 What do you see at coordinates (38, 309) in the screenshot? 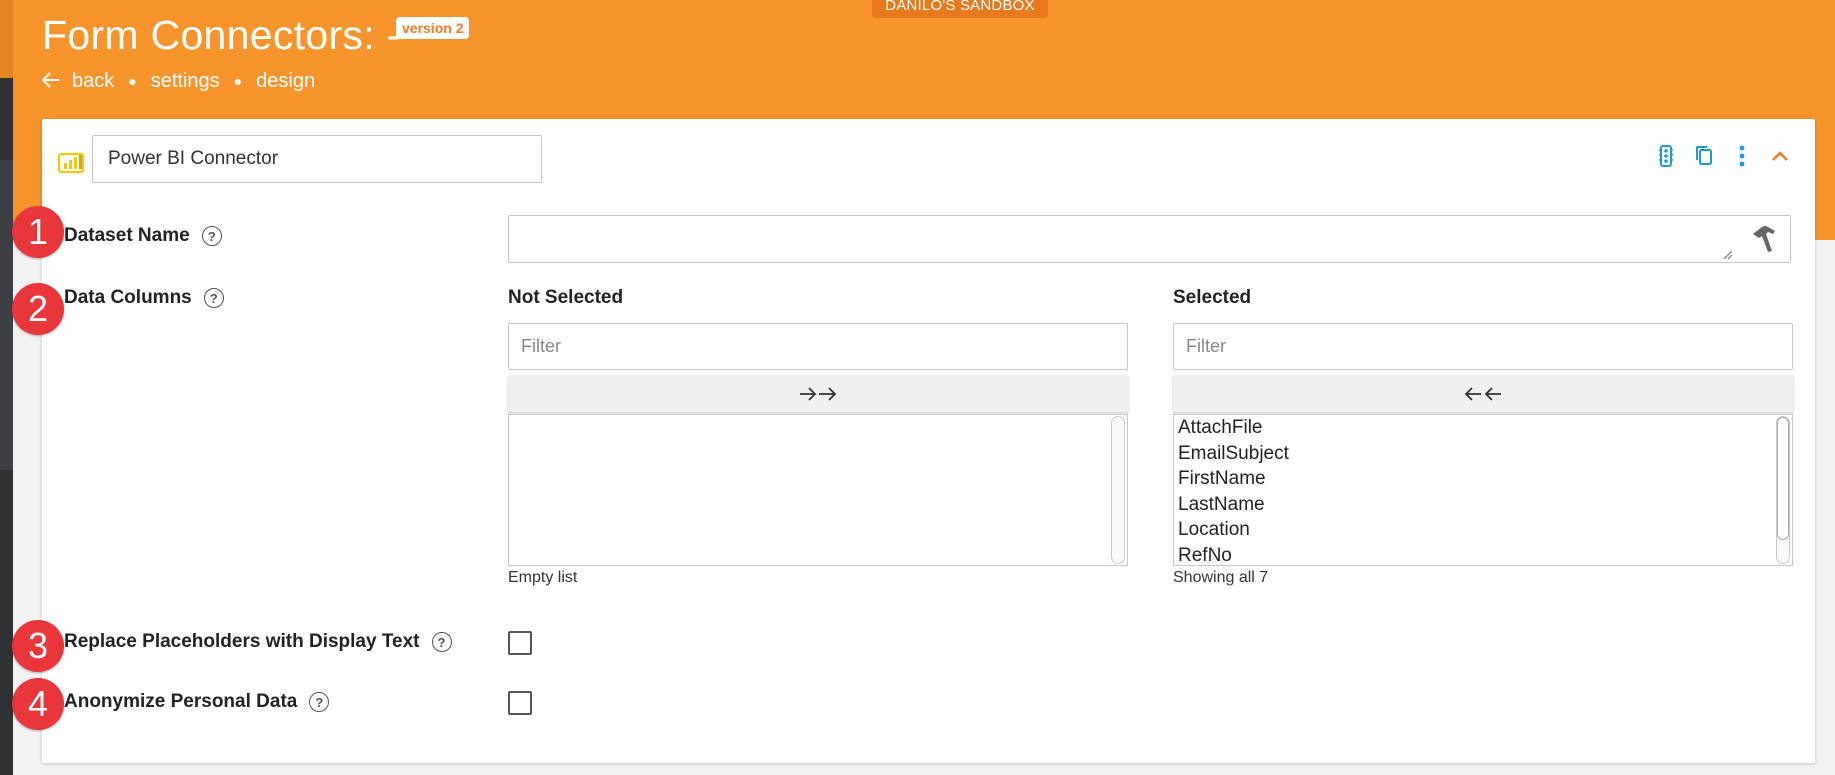
I see `step-marker-2: 2` at bounding box center [38, 309].